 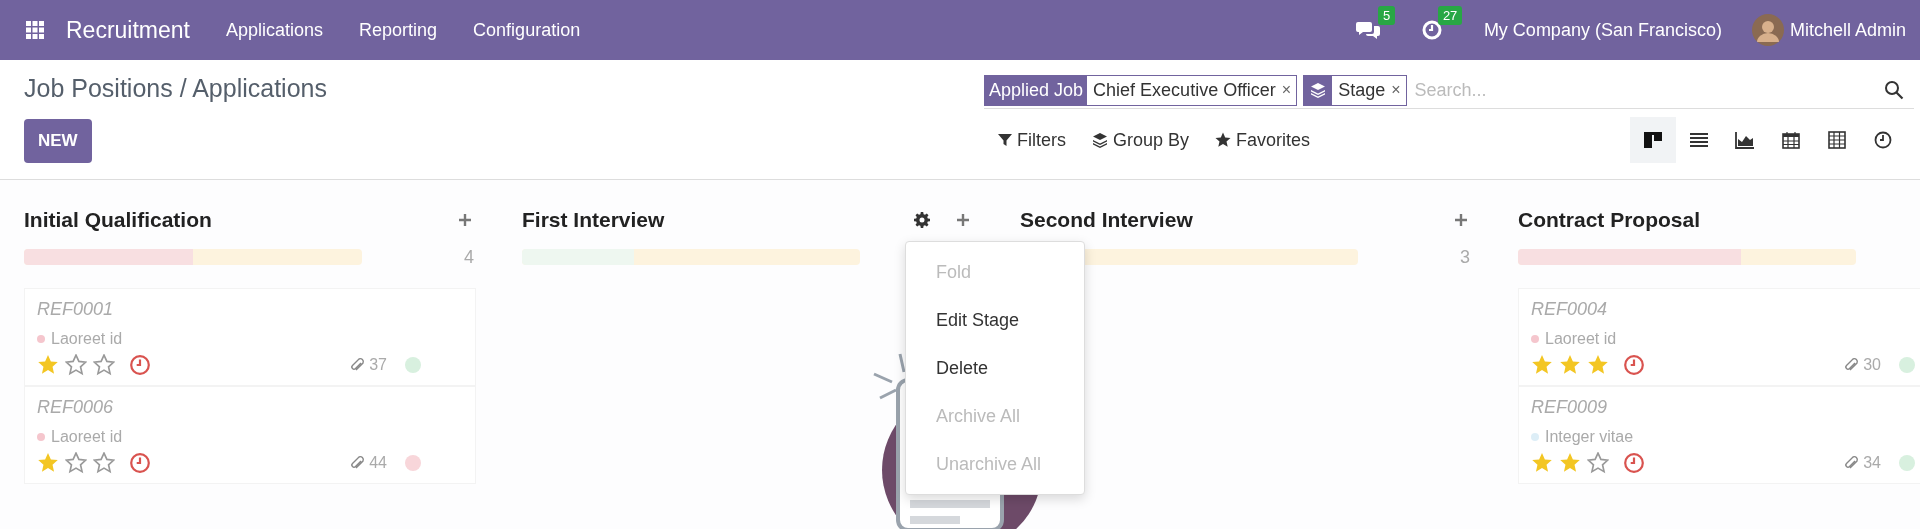 What do you see at coordinates (1005, 140) in the screenshot?
I see `filter-icon` at bounding box center [1005, 140].